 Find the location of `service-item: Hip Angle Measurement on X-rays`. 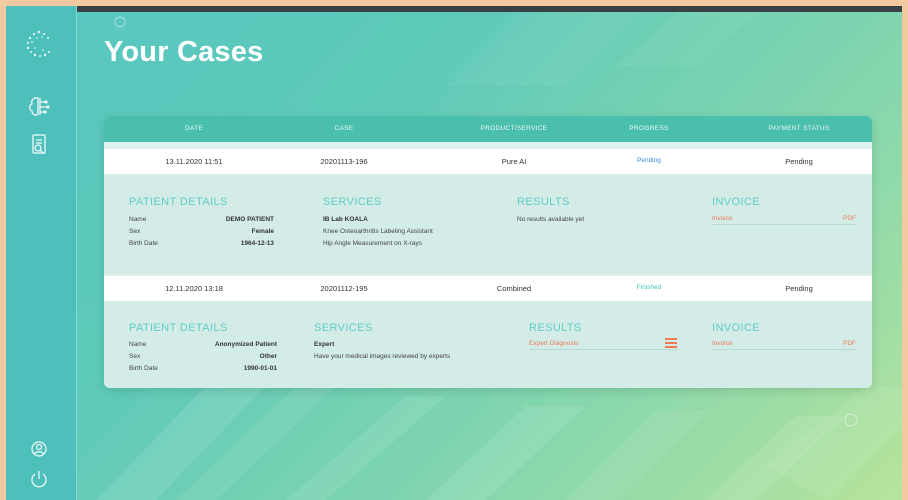

service-item: Hip Angle Measurement on X-rays is located at coordinates (372, 243).